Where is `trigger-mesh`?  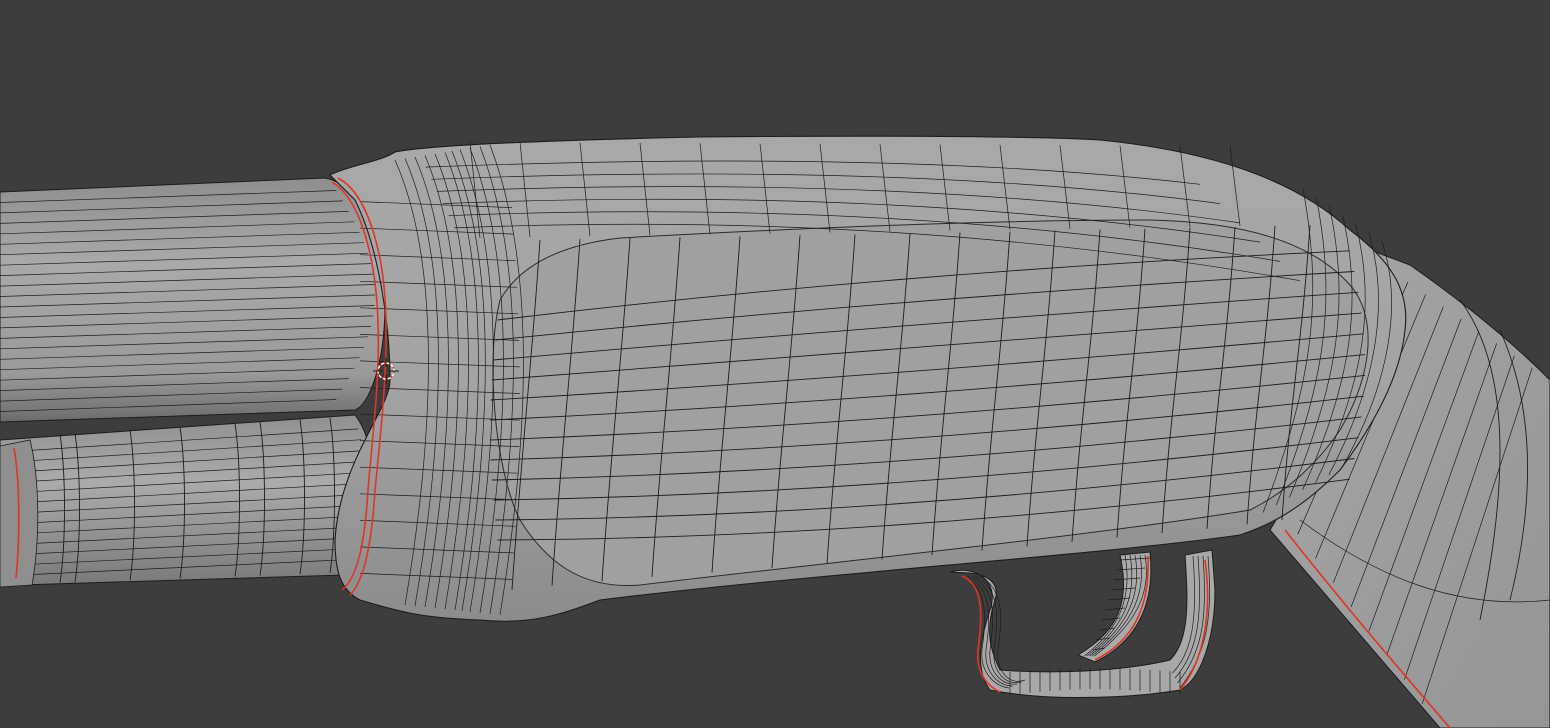 trigger-mesh is located at coordinates (1114, 607).